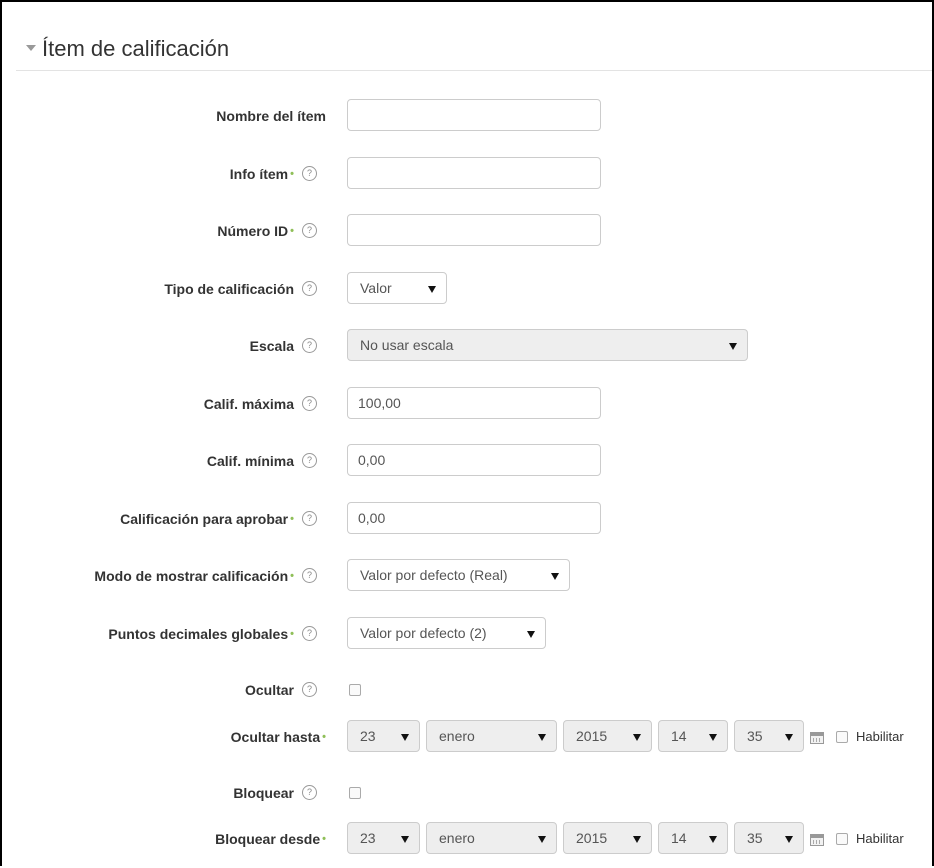  What do you see at coordinates (842, 839) in the screenshot?
I see `lock-after-enable-checkbox` at bounding box center [842, 839].